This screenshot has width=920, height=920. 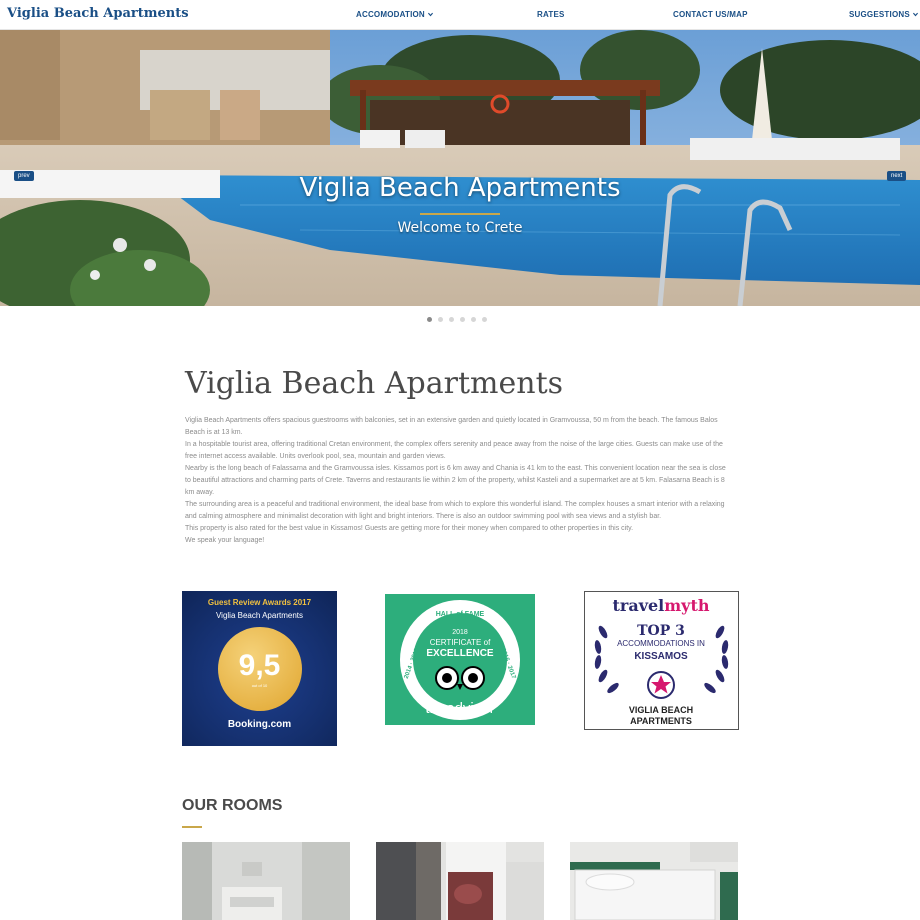 I want to click on travelmyth-brand-myth: myth, so click(x=687, y=605).